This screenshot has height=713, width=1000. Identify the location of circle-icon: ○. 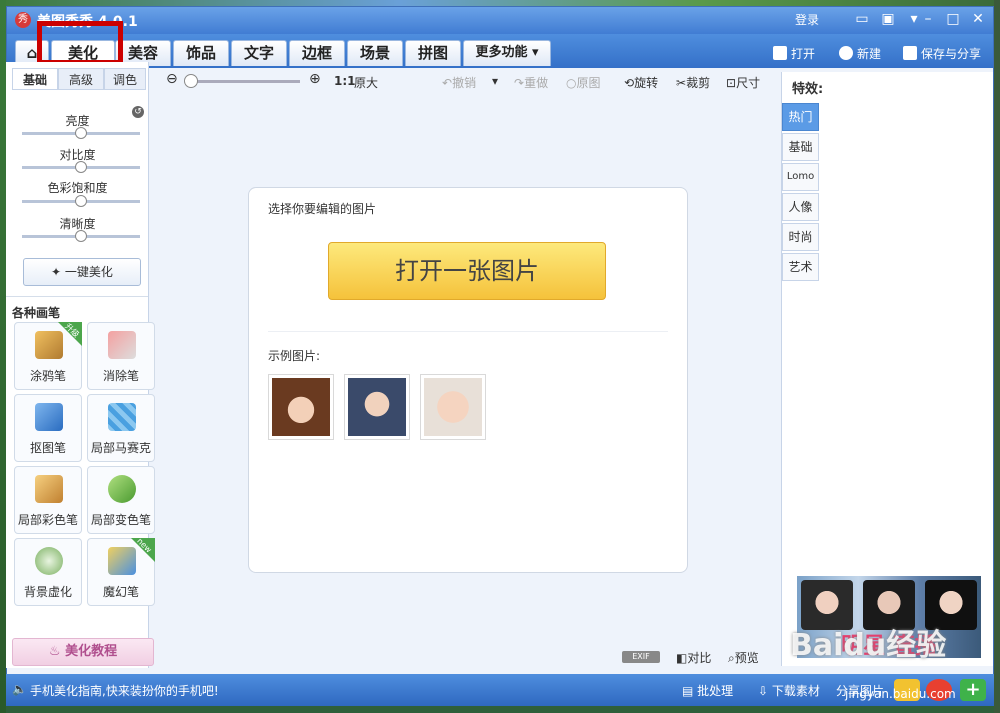
(571, 83).